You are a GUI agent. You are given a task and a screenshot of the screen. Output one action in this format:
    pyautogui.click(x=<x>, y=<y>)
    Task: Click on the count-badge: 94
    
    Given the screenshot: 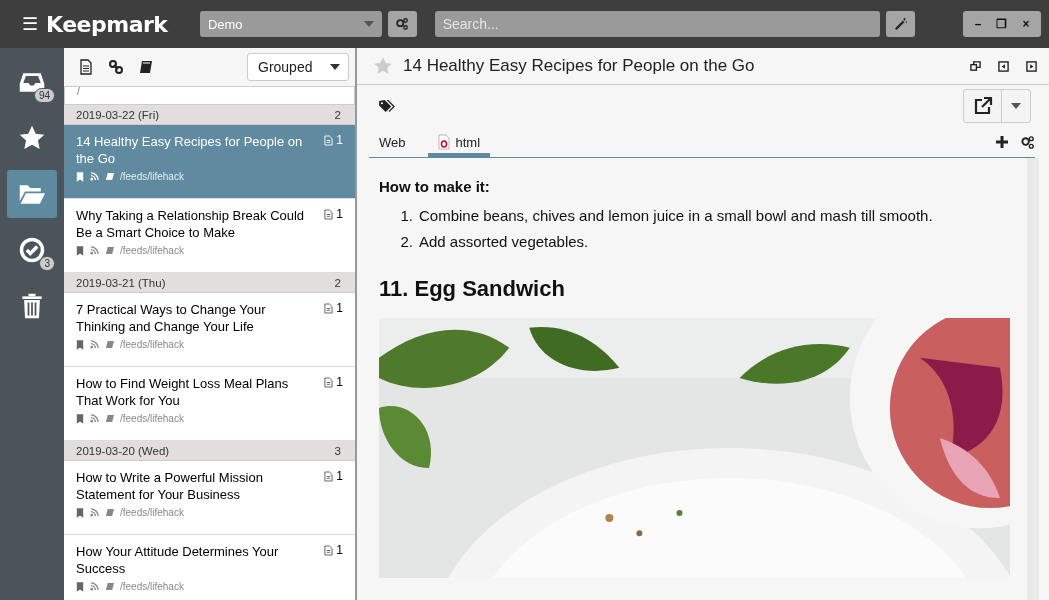 What is the action you would take?
    pyautogui.click(x=44, y=95)
    